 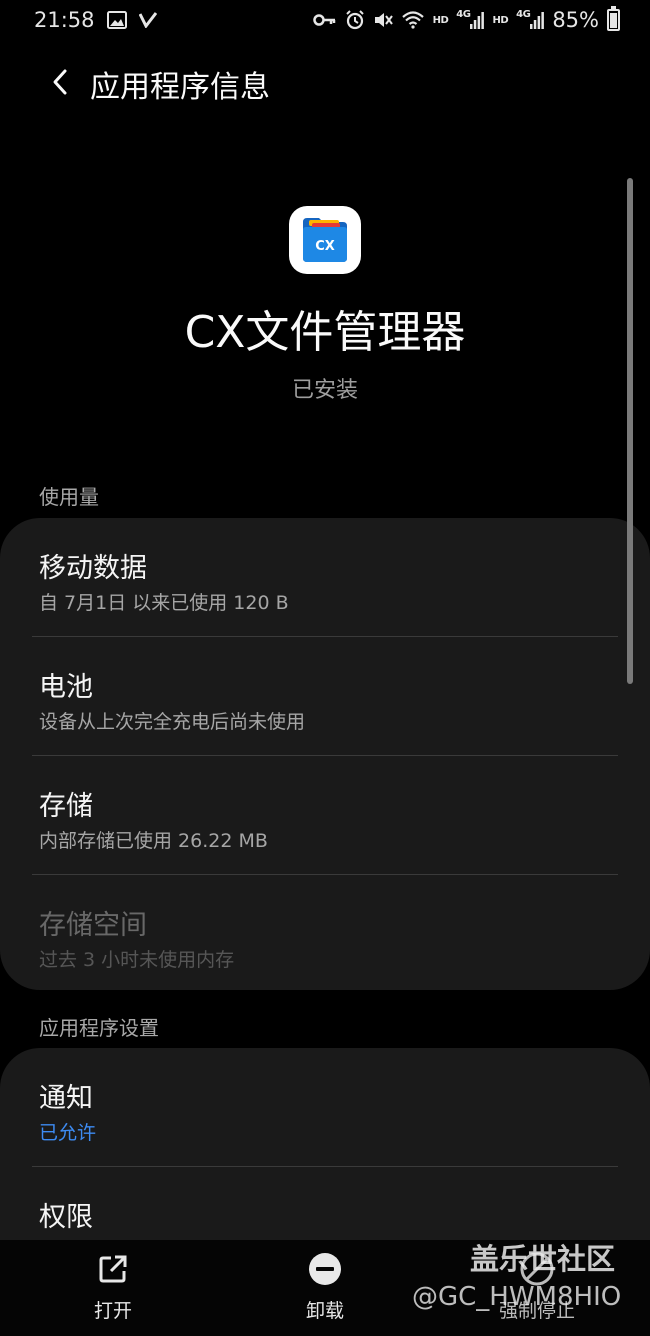 I want to click on item-subtitle: 设备从上次完全充电后尚未使用, so click(x=172, y=722).